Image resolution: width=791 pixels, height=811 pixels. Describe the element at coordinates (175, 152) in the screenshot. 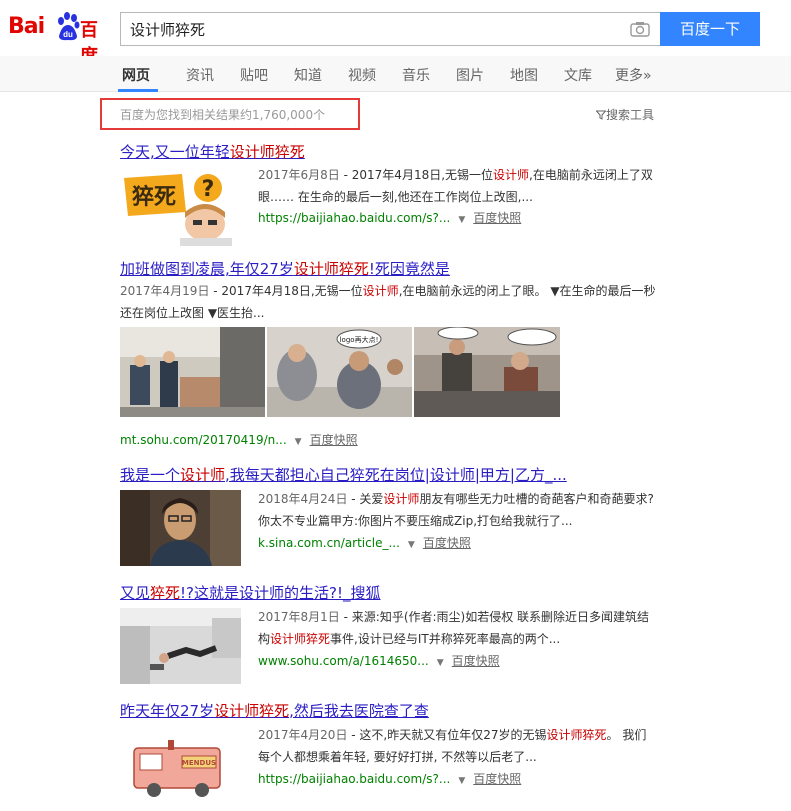

I see `title-text: 今天,又一位年轻` at that location.